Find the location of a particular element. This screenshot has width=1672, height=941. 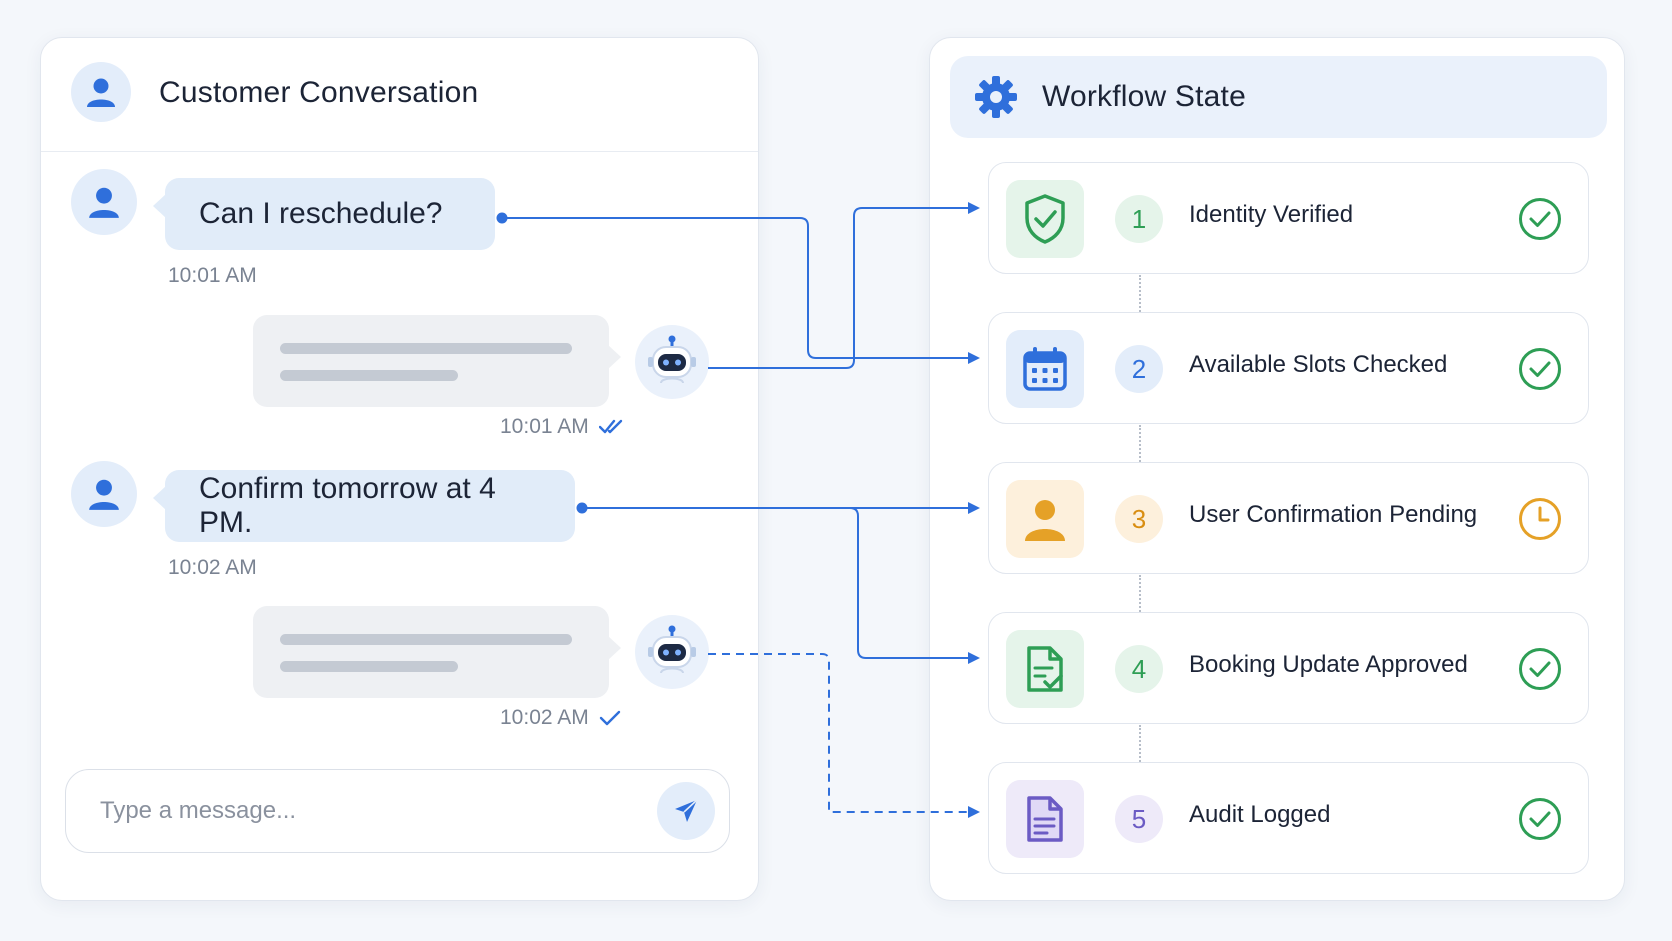

user-message-bubble: Confirm tomorrow at 4 PM. is located at coordinates (364, 506).